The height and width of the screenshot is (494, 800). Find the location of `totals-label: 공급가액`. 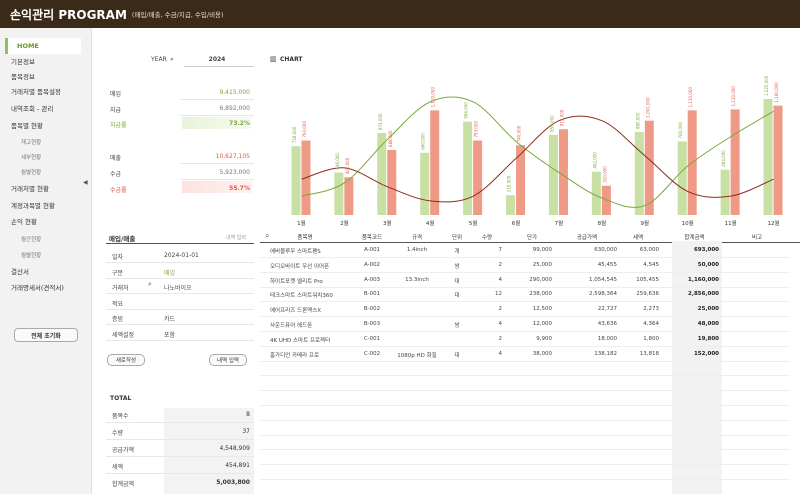

totals-label: 공급가액 is located at coordinates (123, 450).